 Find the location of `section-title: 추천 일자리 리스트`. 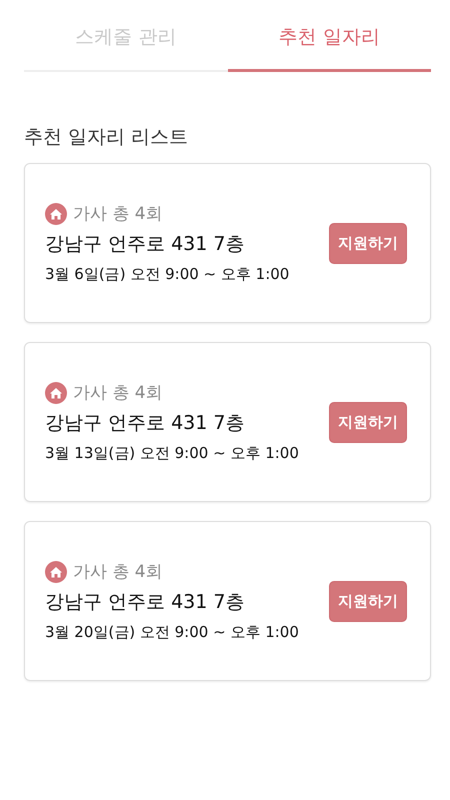

section-title: 추천 일자리 리스트 is located at coordinates (107, 137).